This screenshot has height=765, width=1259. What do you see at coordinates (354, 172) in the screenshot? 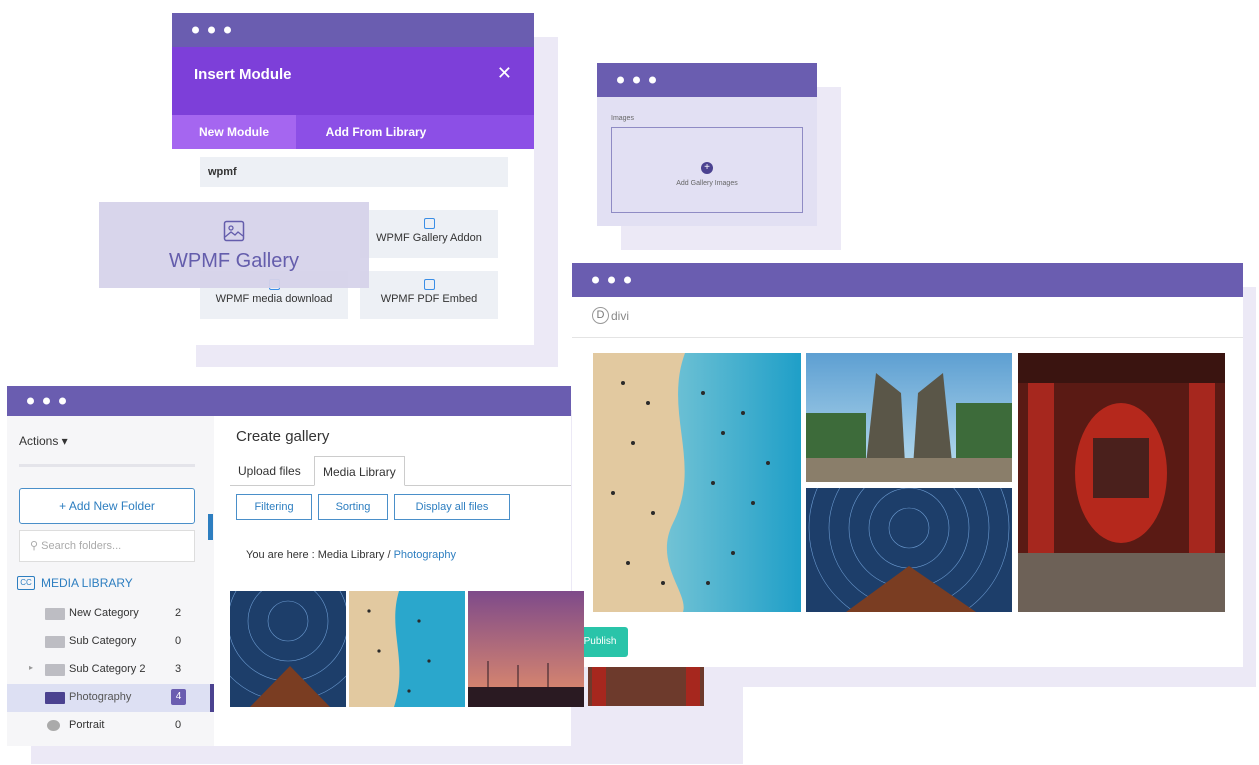
I see `module-search-input: wpmf` at bounding box center [354, 172].